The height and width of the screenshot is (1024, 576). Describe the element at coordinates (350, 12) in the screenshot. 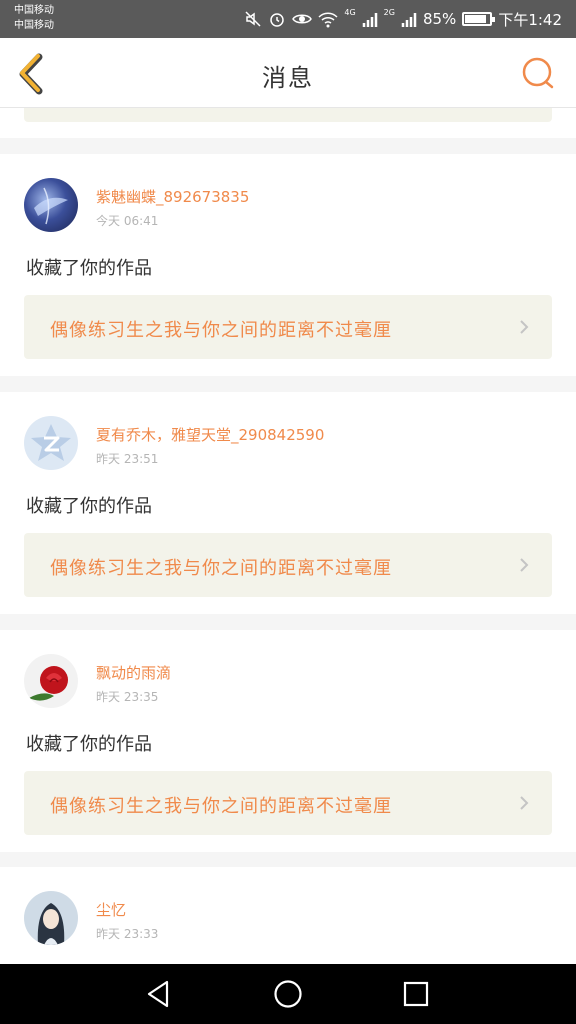

I see `net-type-1: 4G` at that location.